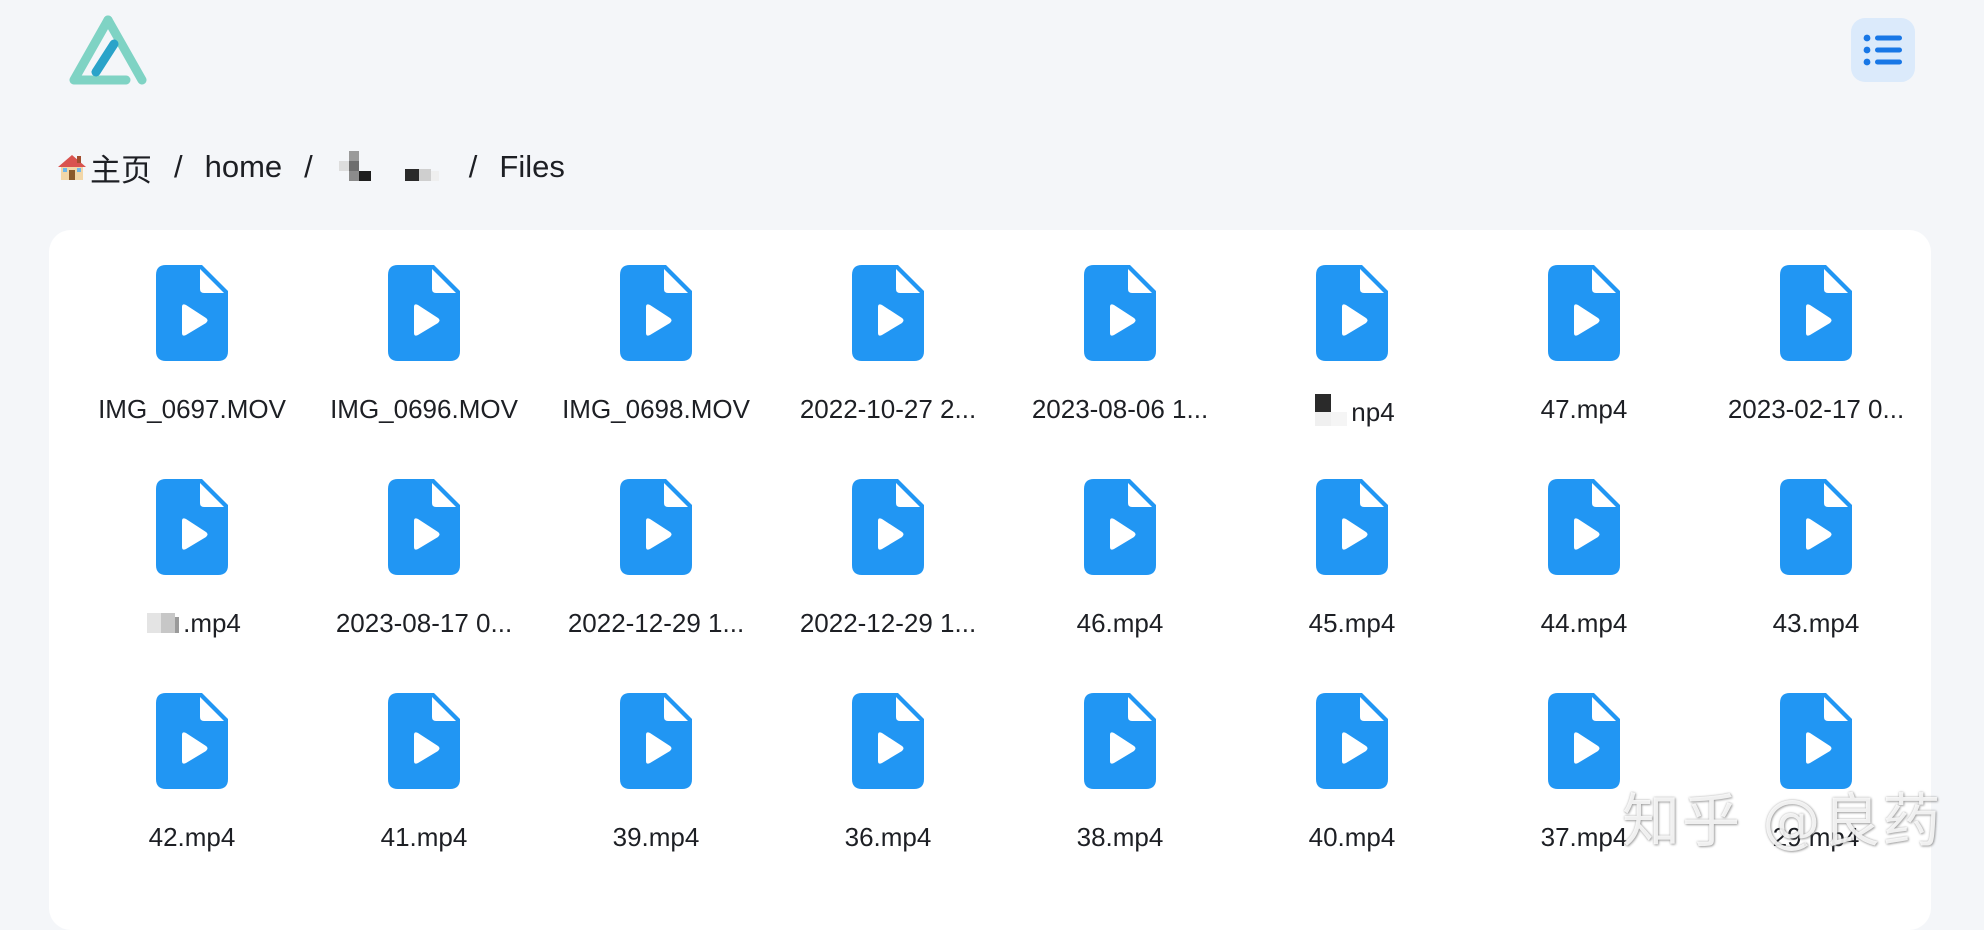 The width and height of the screenshot is (1984, 930). What do you see at coordinates (192, 581) in the screenshot?
I see `file-item: .mp4` at bounding box center [192, 581].